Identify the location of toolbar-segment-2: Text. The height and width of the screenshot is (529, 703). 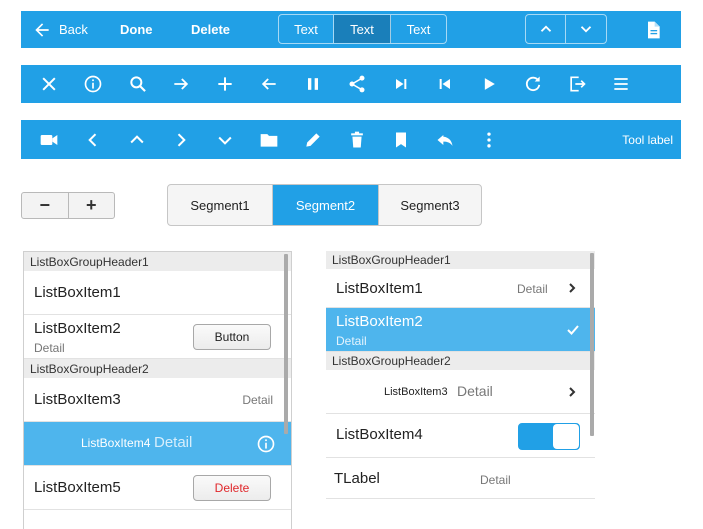
(362, 29).